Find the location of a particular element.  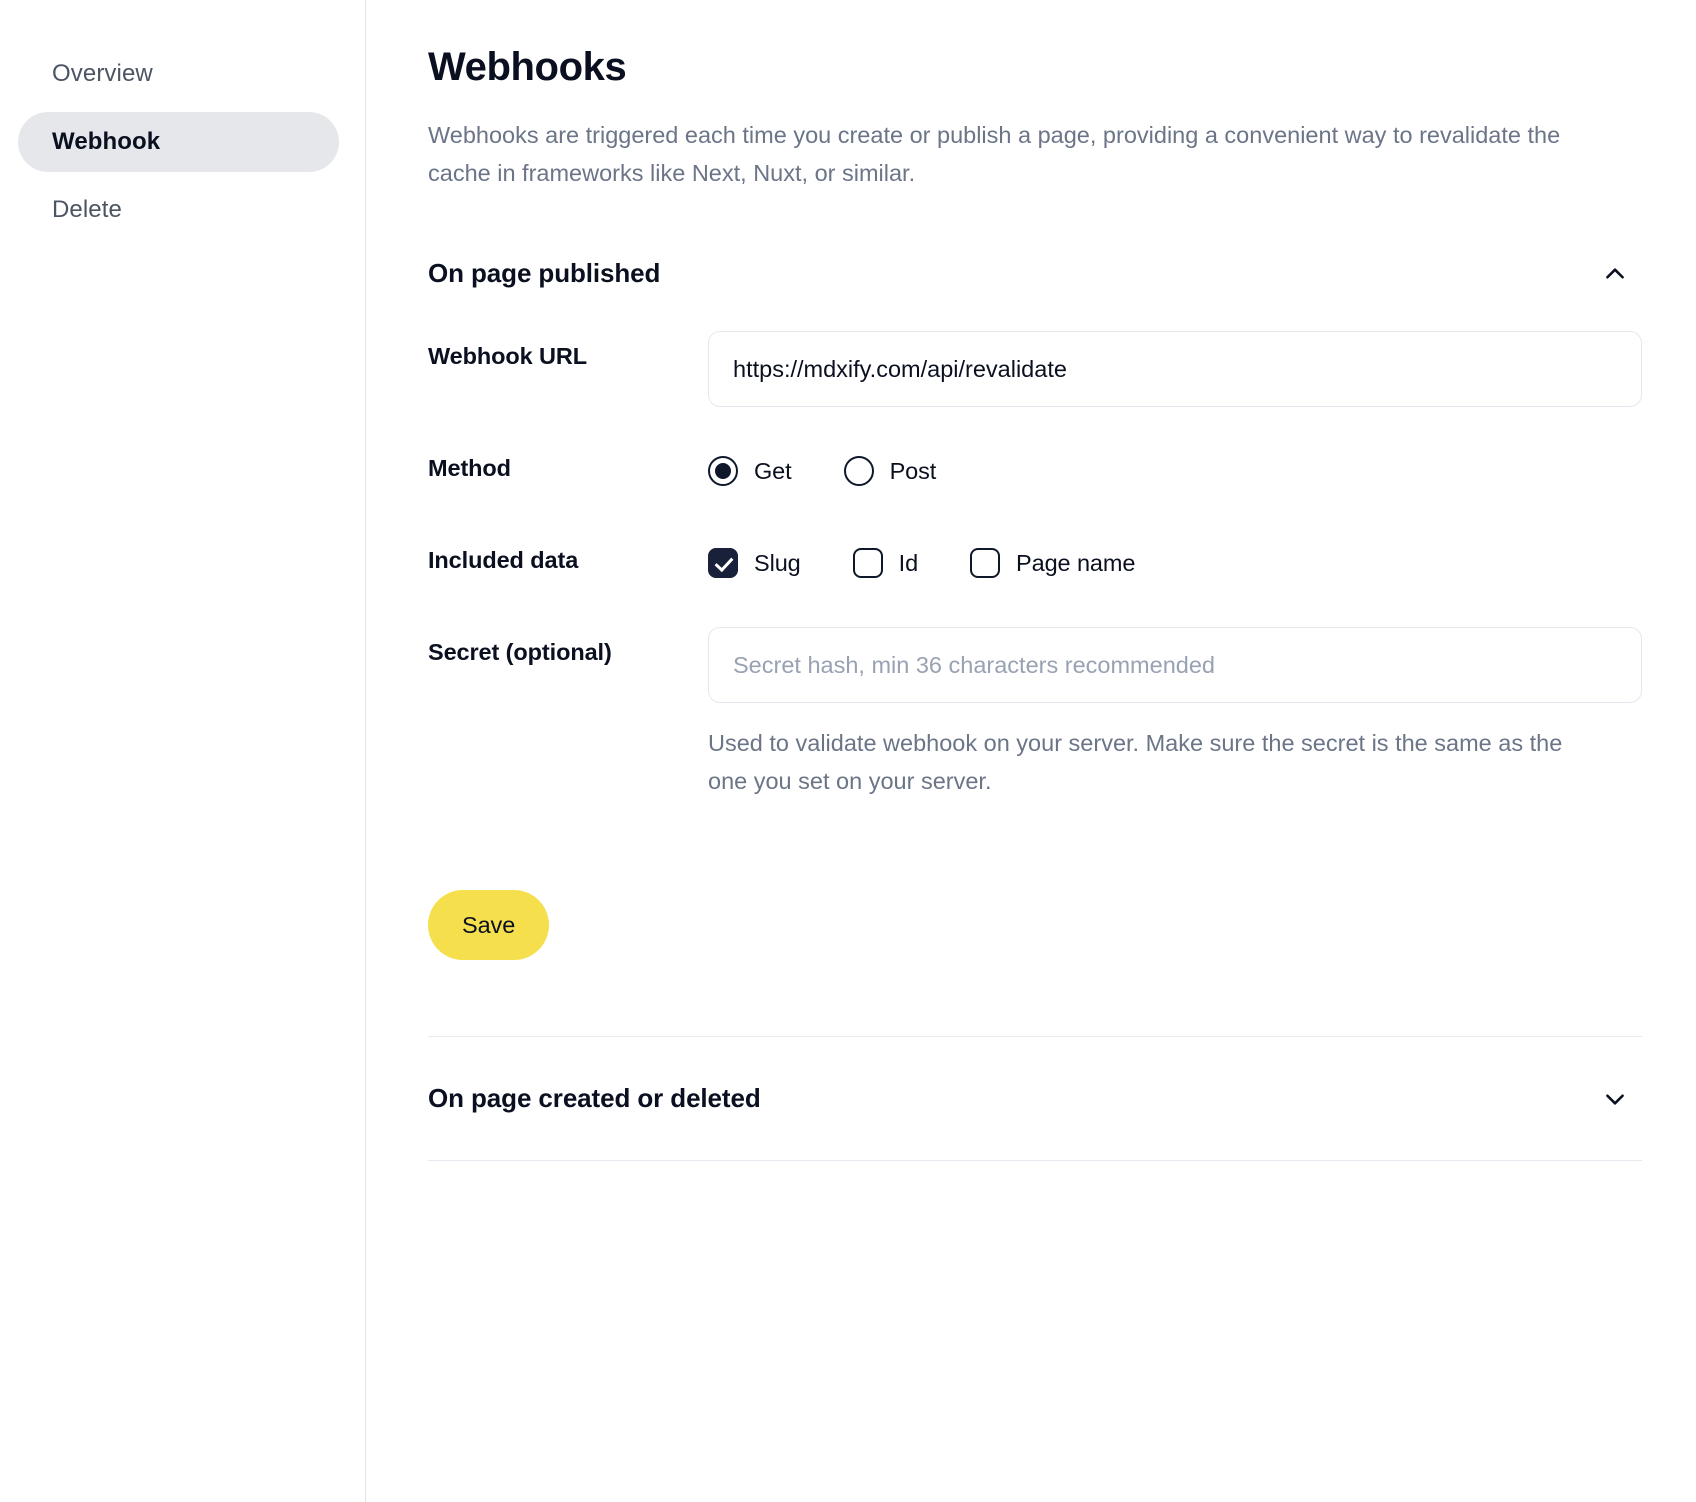

webhook-url-row: Webhook URL is located at coordinates (1035, 369).